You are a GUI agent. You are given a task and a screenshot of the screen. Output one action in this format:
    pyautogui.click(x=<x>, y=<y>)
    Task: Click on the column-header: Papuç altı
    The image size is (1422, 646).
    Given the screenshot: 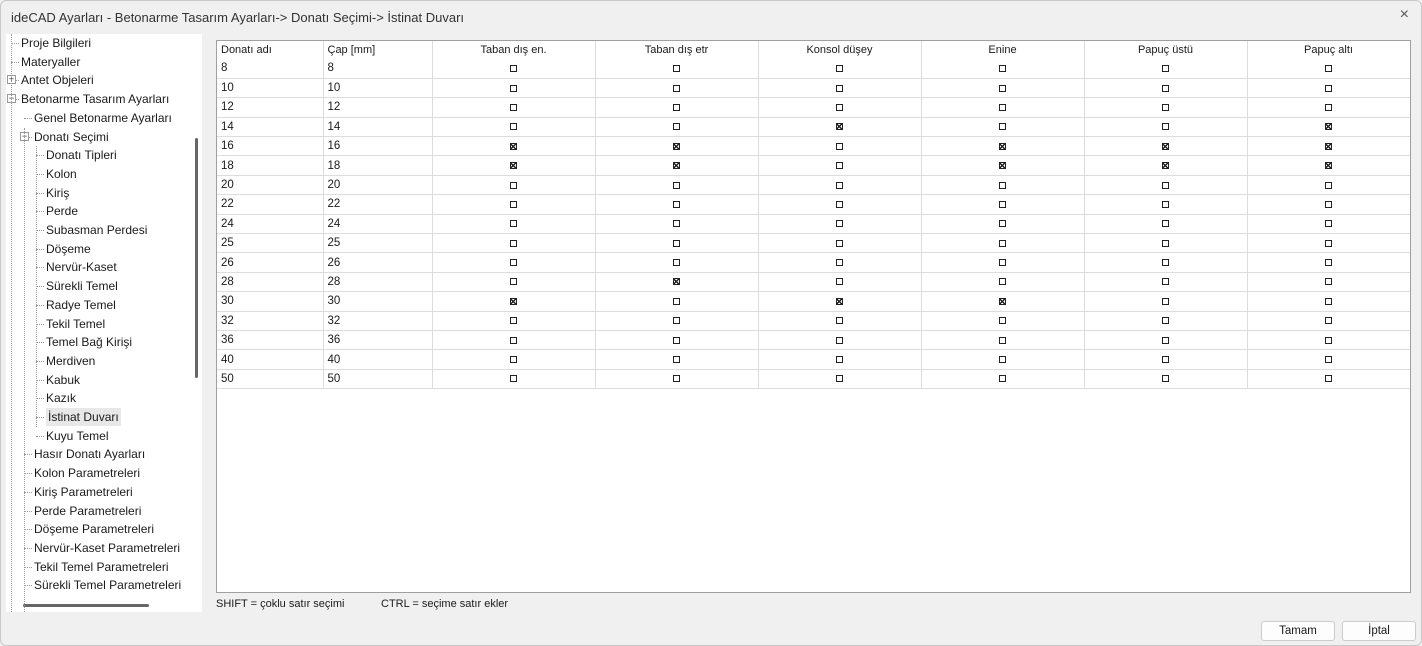 What is the action you would take?
    pyautogui.click(x=1328, y=50)
    